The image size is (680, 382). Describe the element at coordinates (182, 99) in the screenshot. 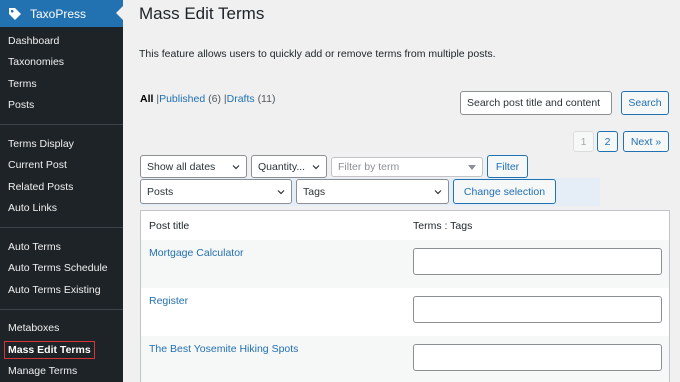

I see `view-published: Published` at that location.